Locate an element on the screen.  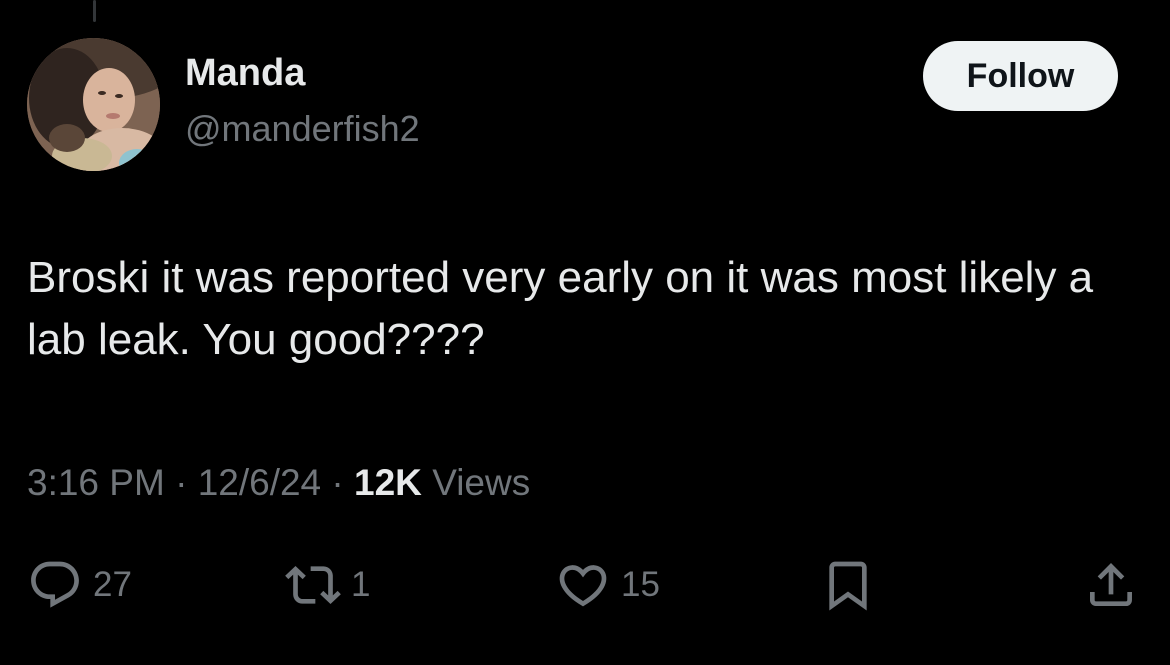
action-bar: 27 1 15 is located at coordinates (585, 585).